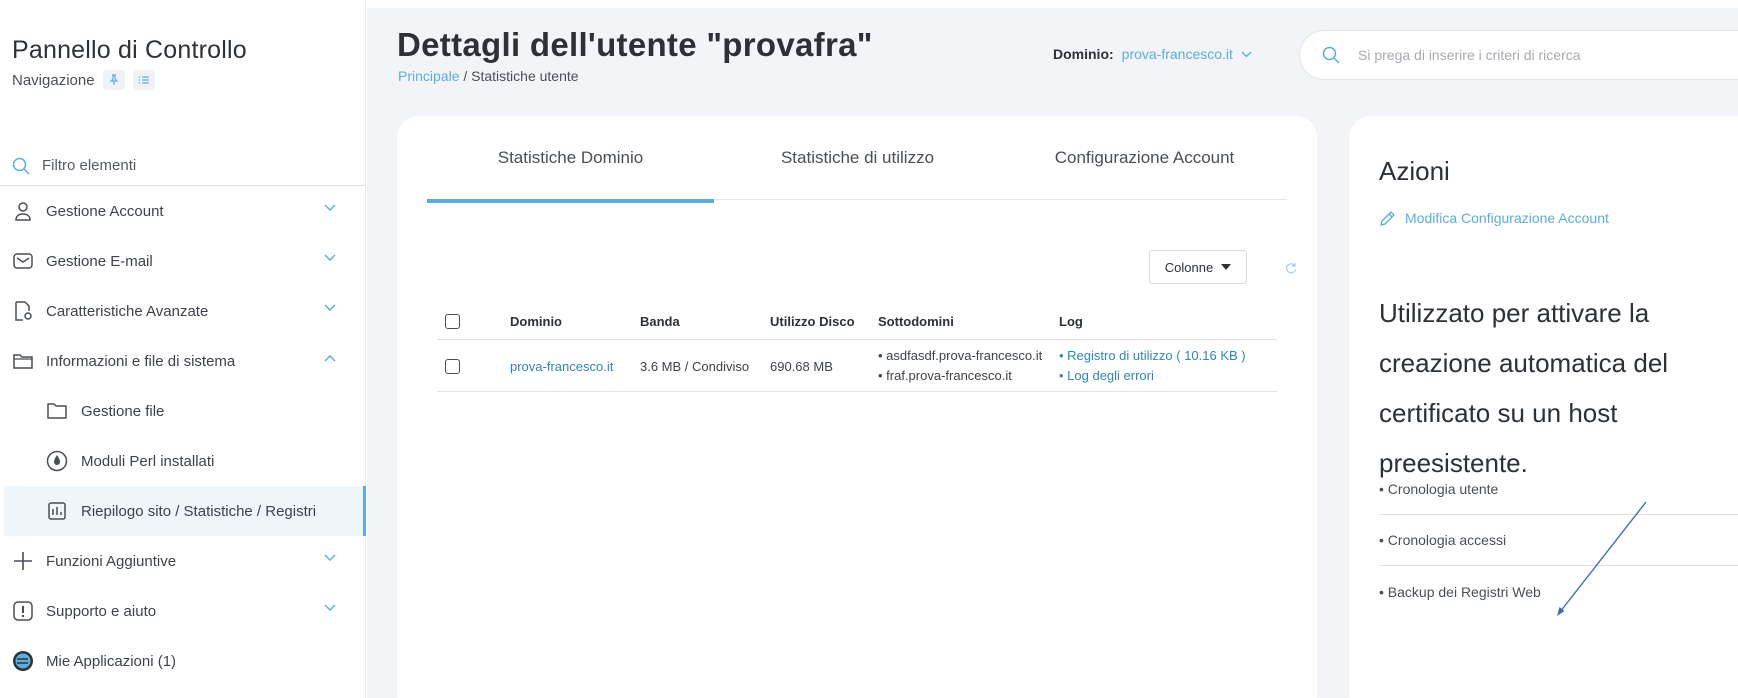 This screenshot has height=698, width=1738. I want to click on tab-statistiche-utilizzo: Statistiche di utilizzo, so click(857, 158).